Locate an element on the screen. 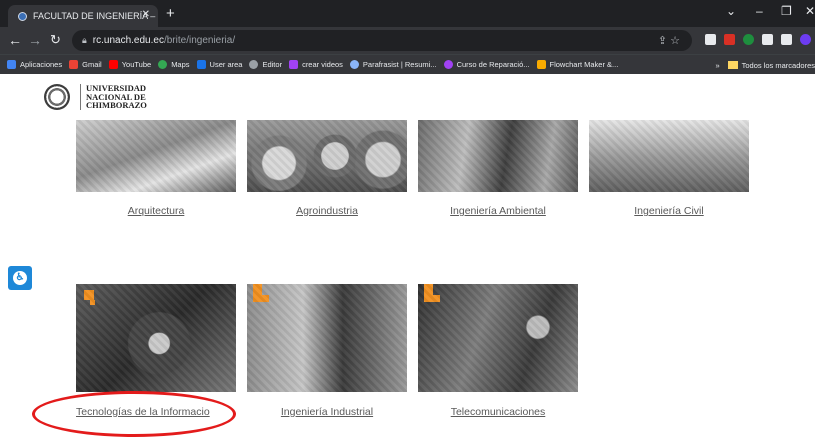  bookmark-maps: Maps is located at coordinates (174, 64).